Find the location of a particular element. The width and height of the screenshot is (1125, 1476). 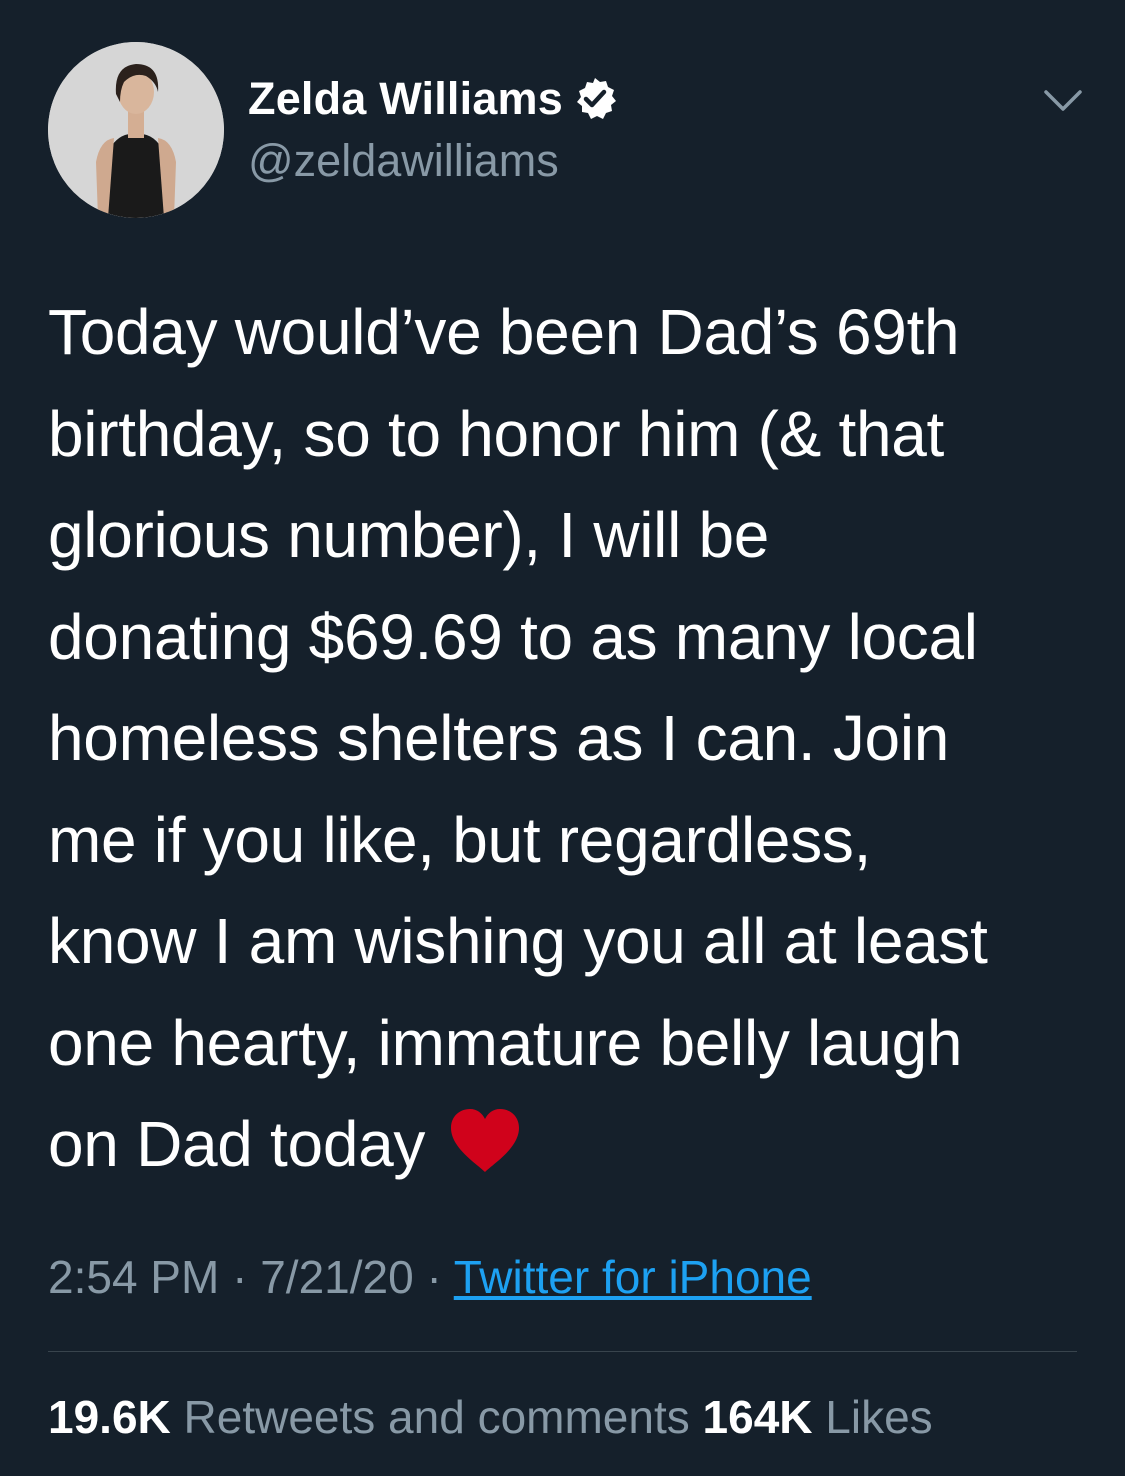

tweet-metadata: 2:54 PM · 7/21/20 · Twitter for iPhone is located at coordinates (430, 1277).